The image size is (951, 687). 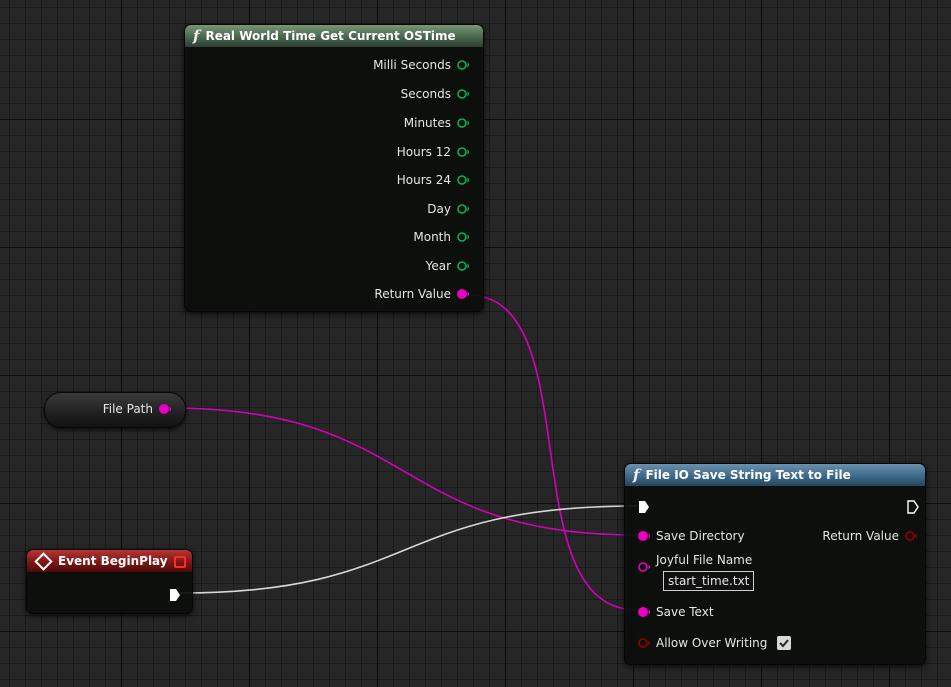 I want to click on file-path-variable-node: File Path, so click(x=115, y=410).